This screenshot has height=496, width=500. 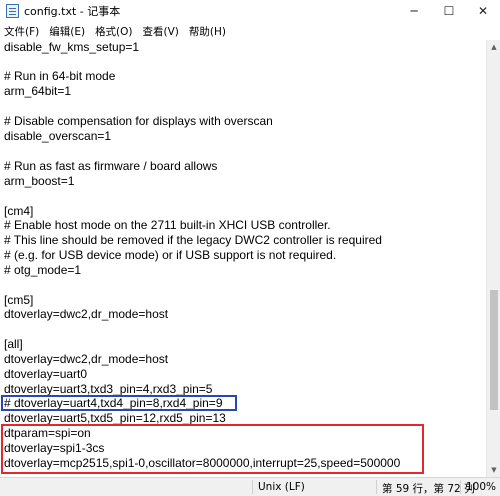 What do you see at coordinates (207, 31) in the screenshot?
I see `menu-help: 帮助(H)` at bounding box center [207, 31].